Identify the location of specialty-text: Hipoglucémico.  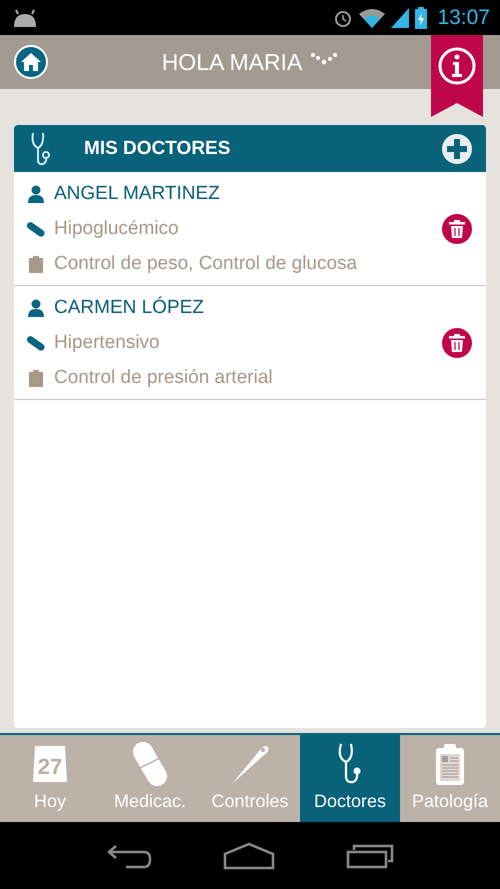
(116, 229).